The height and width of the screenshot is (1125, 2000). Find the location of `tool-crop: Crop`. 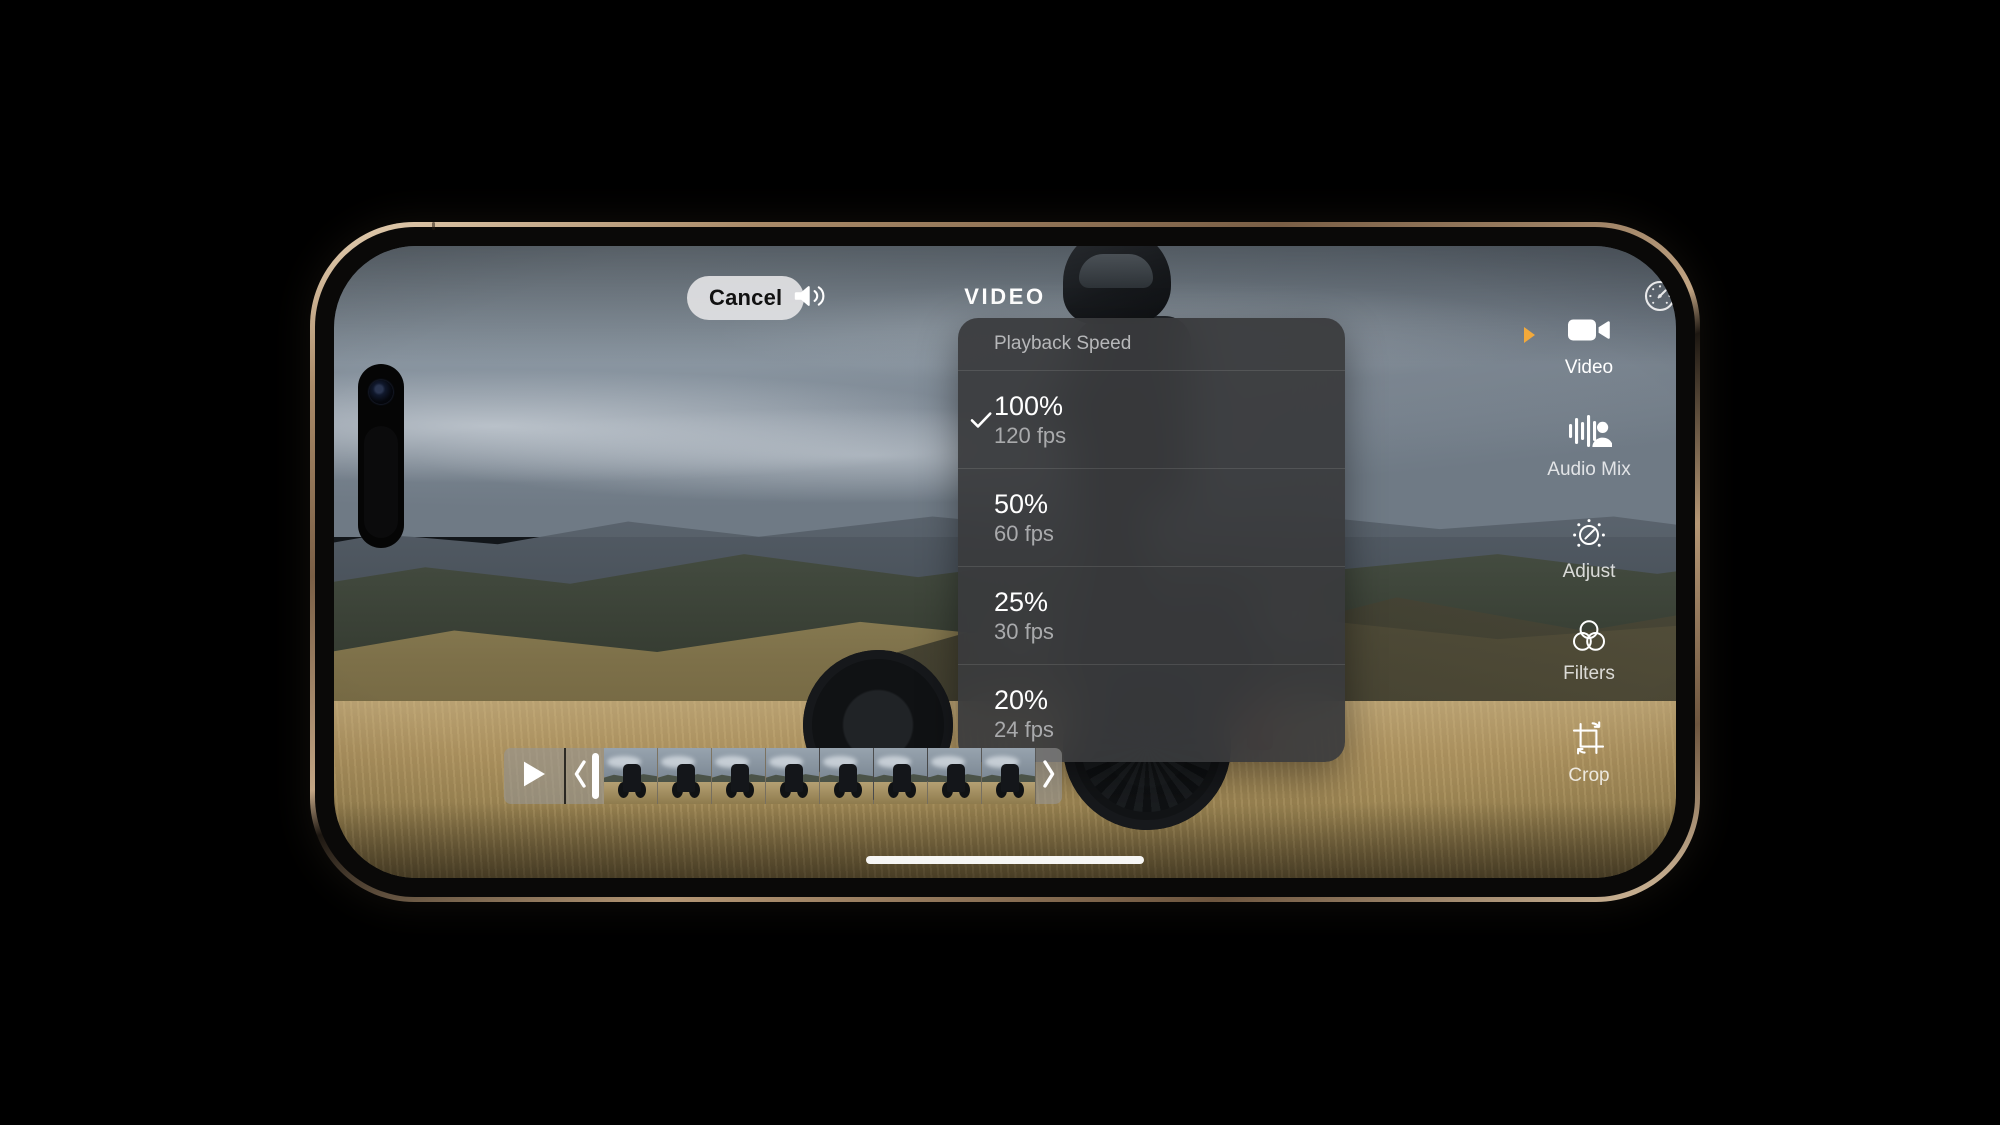

tool-crop: Crop is located at coordinates (1589, 751).